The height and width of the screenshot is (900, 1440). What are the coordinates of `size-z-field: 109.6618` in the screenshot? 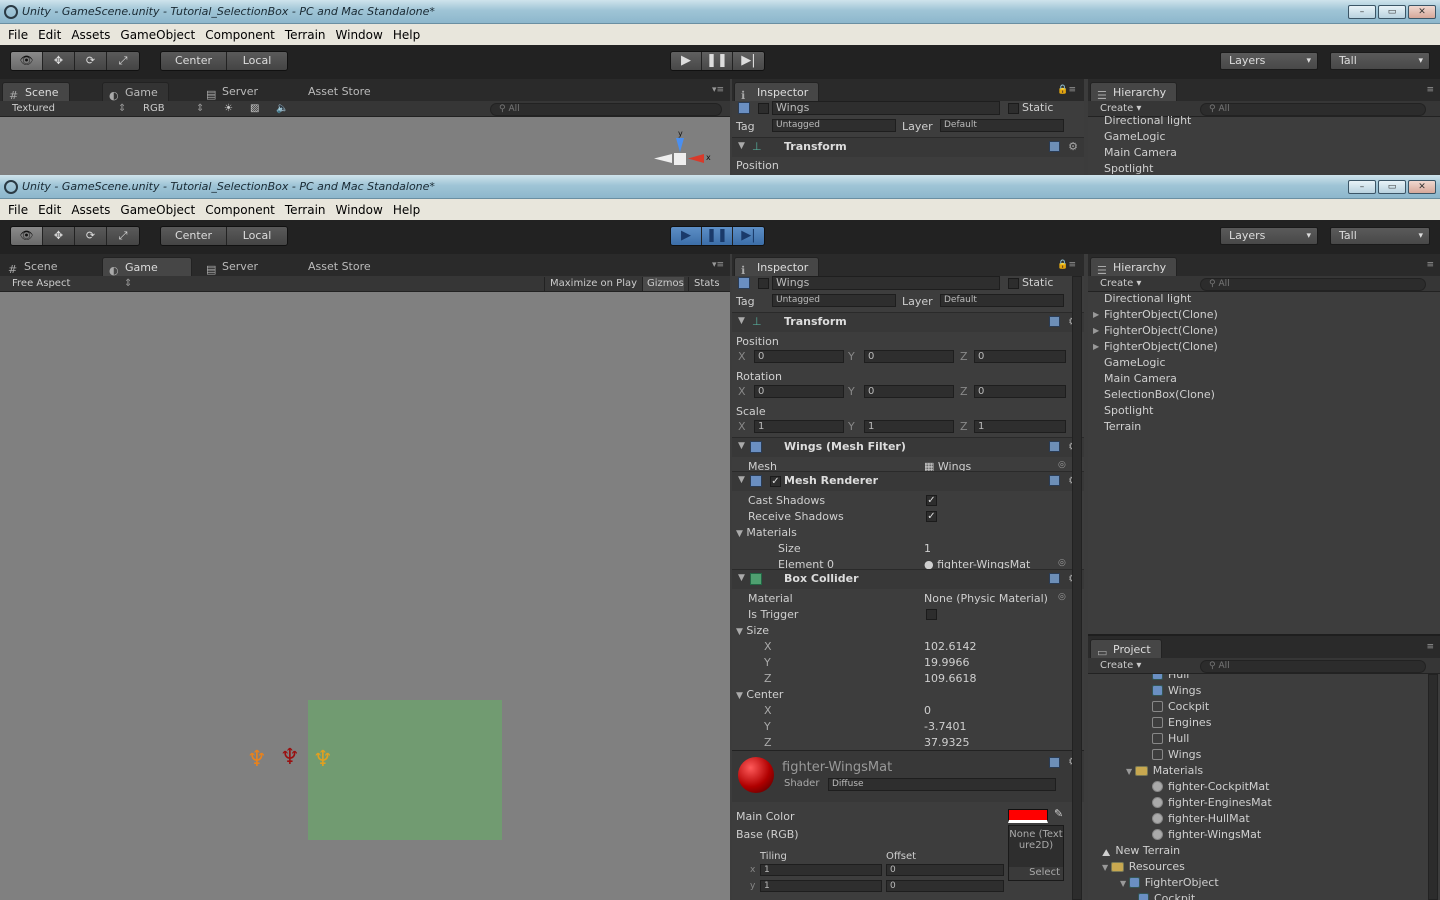 It's located at (950, 678).